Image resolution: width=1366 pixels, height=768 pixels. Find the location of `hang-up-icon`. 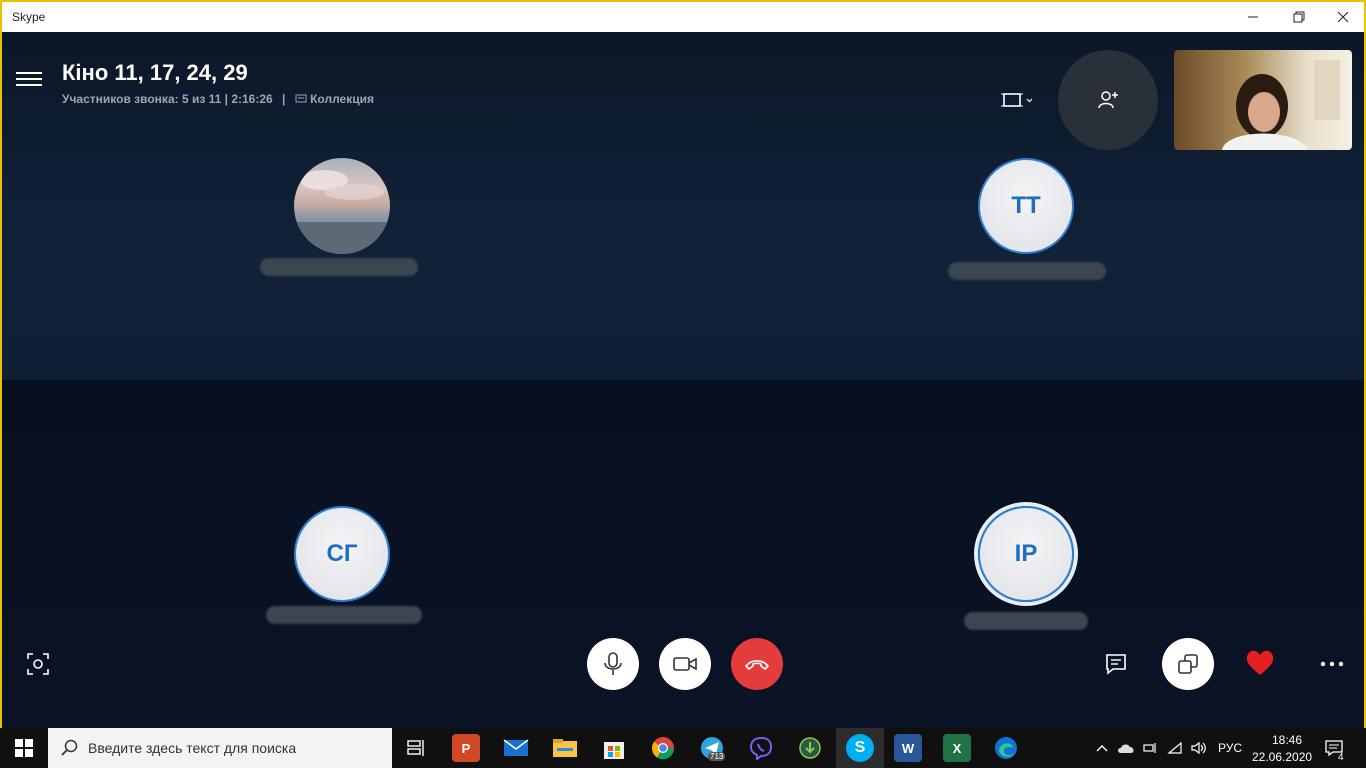

hang-up-icon is located at coordinates (757, 664).